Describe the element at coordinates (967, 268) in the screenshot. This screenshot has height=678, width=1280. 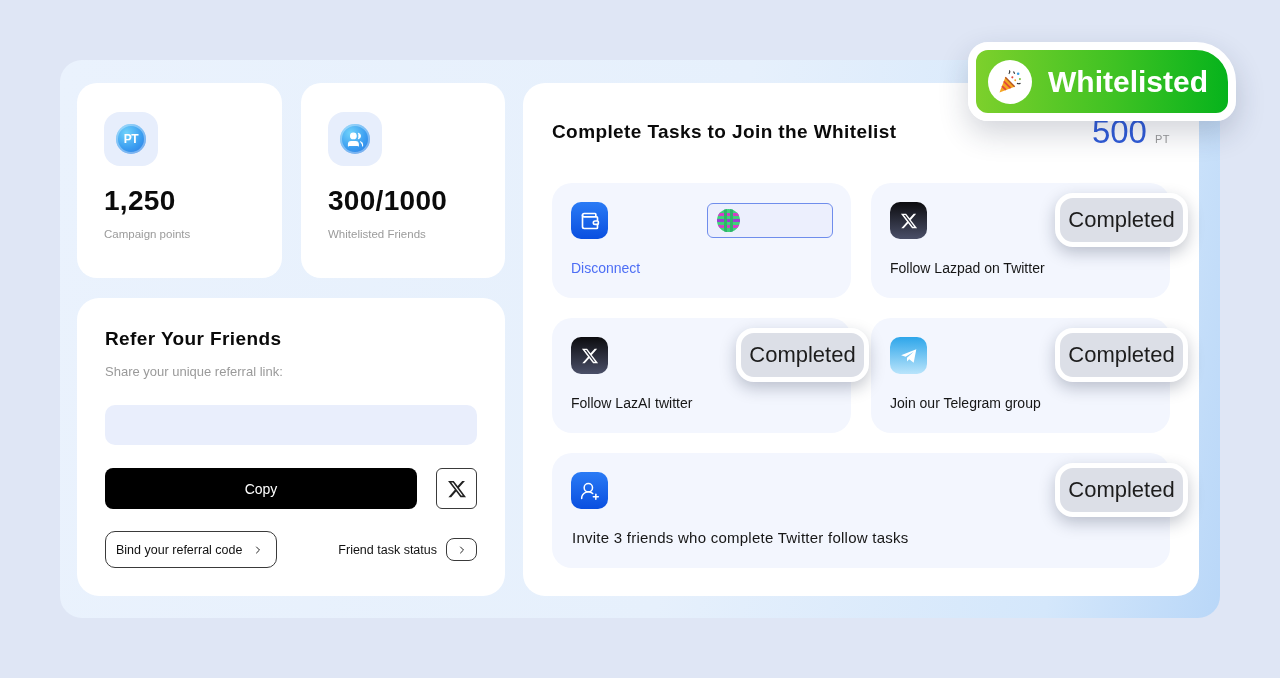
I see `task-label: Follow Lazpad on Twitter` at that location.